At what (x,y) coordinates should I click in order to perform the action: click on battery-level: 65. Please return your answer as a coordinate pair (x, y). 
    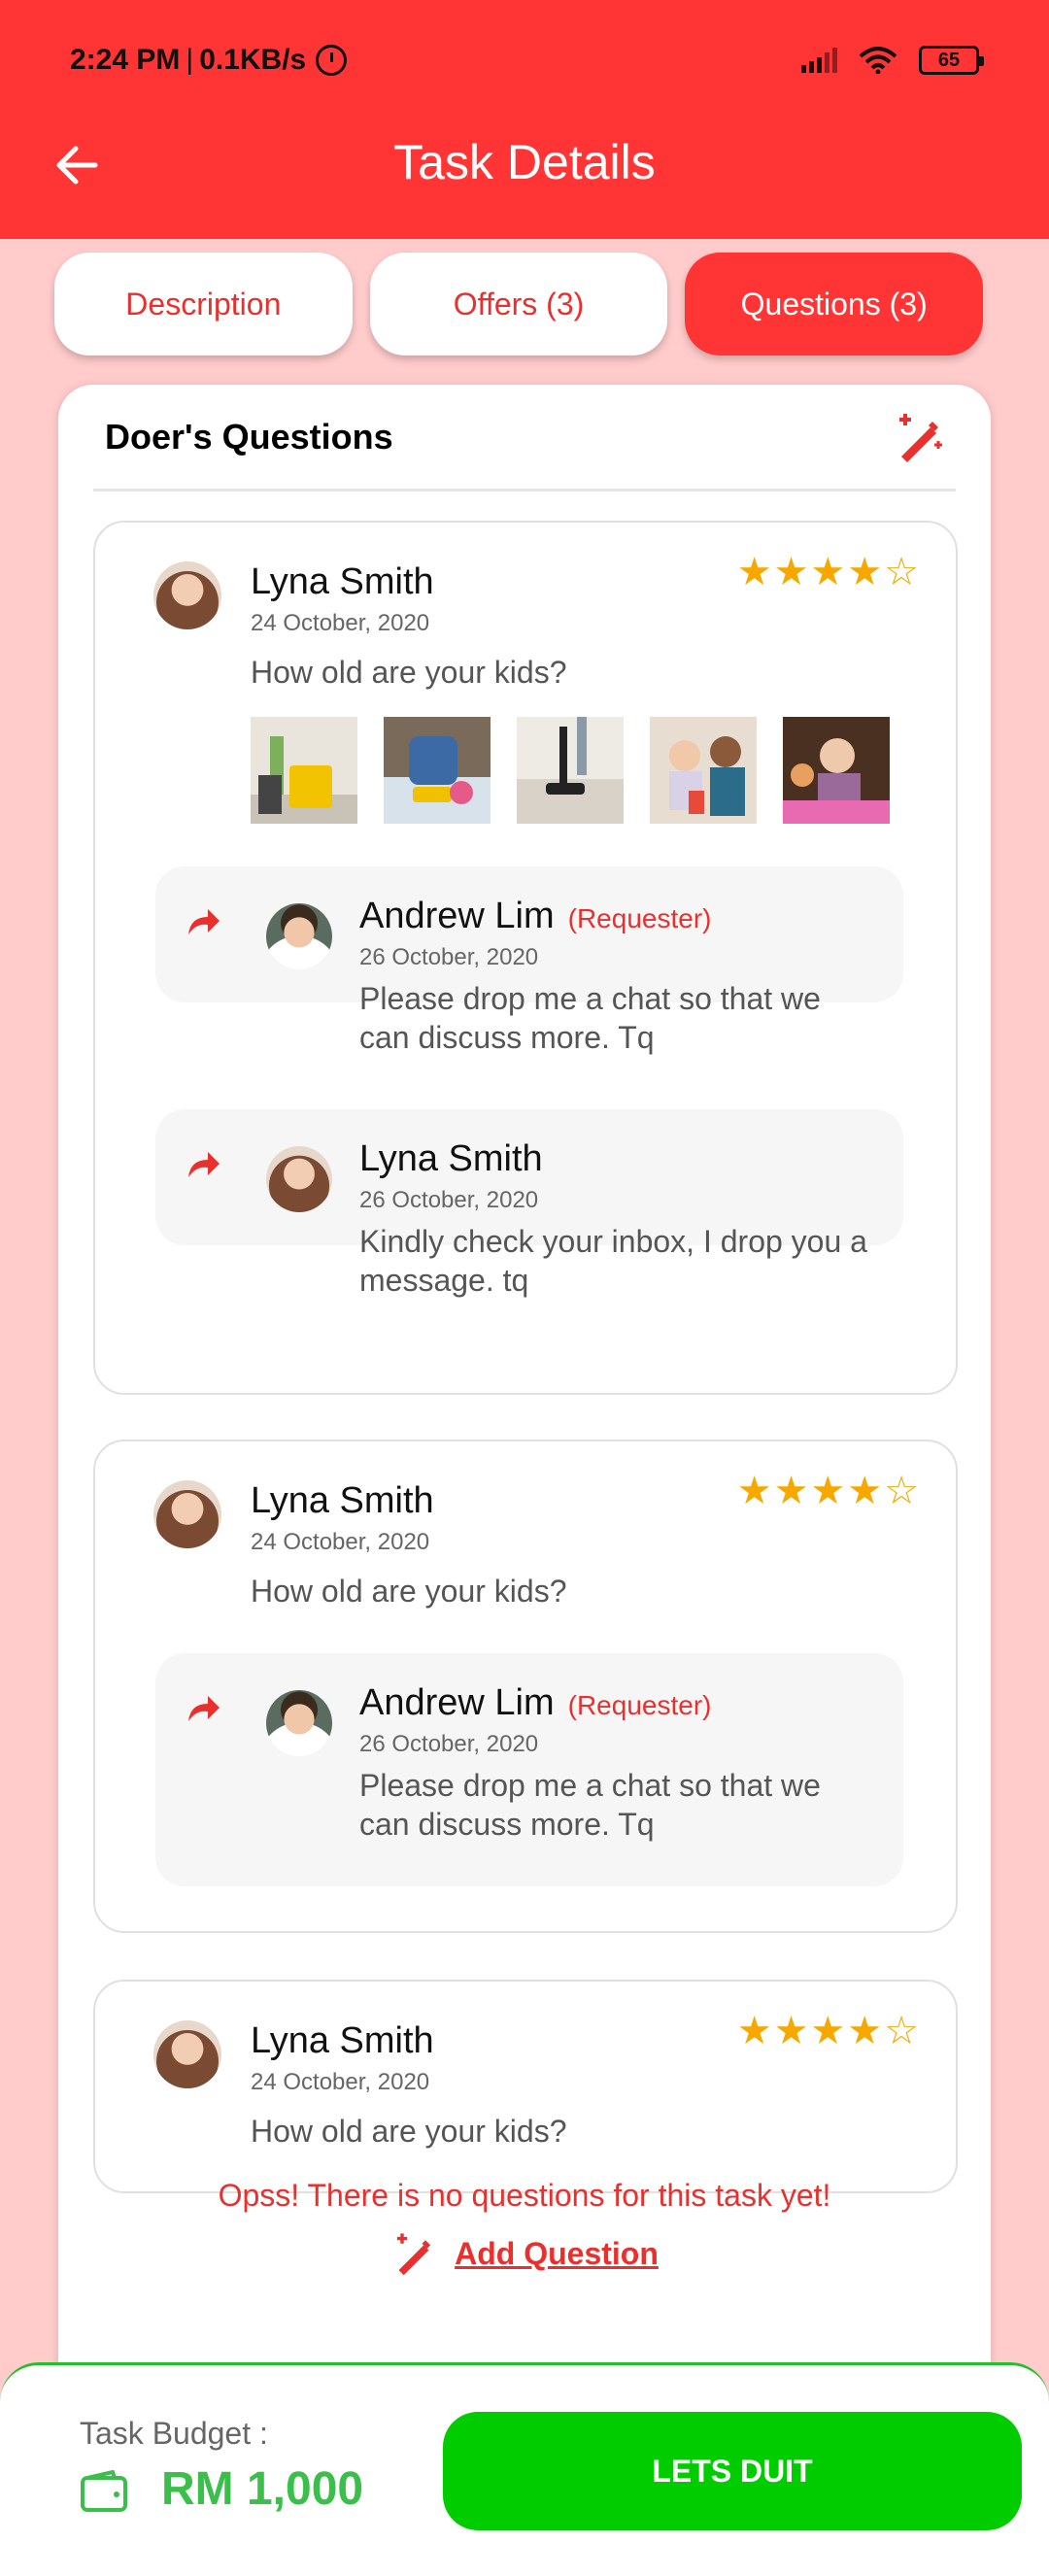
    Looking at the image, I should click on (949, 60).